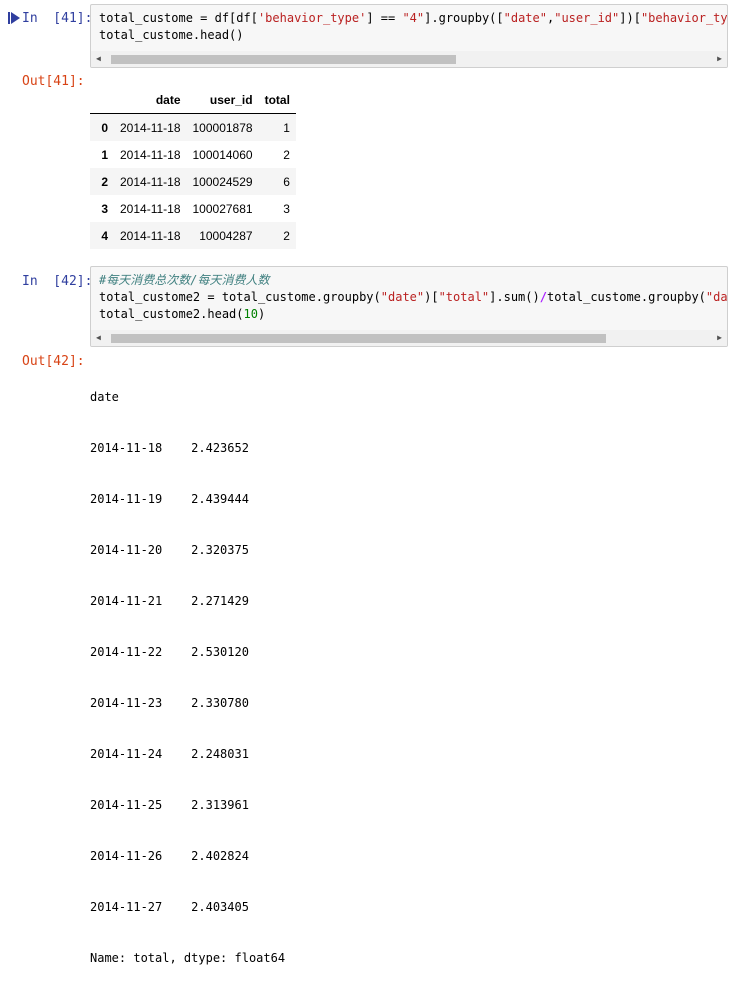  Describe the element at coordinates (104, 181) in the screenshot. I see `row-index: 2` at that location.